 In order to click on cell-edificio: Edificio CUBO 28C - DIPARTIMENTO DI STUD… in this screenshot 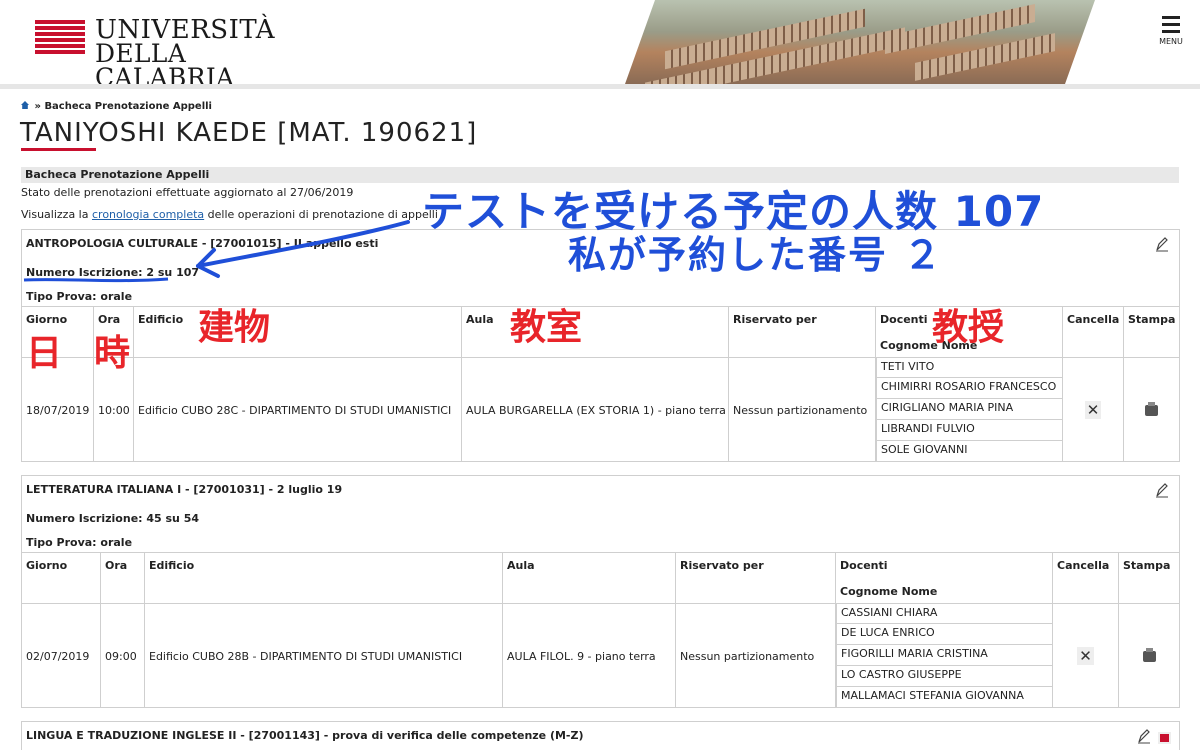, I will do `click(298, 409)`.